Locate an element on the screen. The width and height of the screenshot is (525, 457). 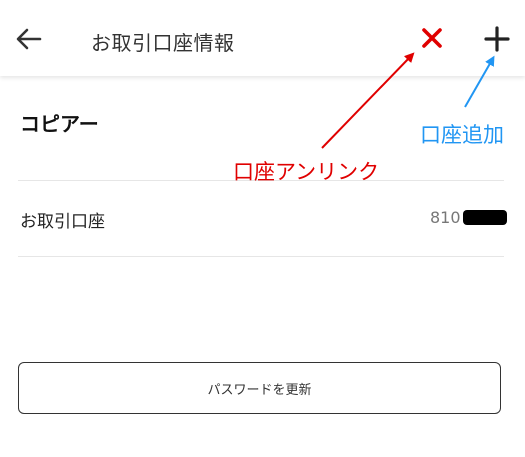
add-account-button is located at coordinates (497, 39).